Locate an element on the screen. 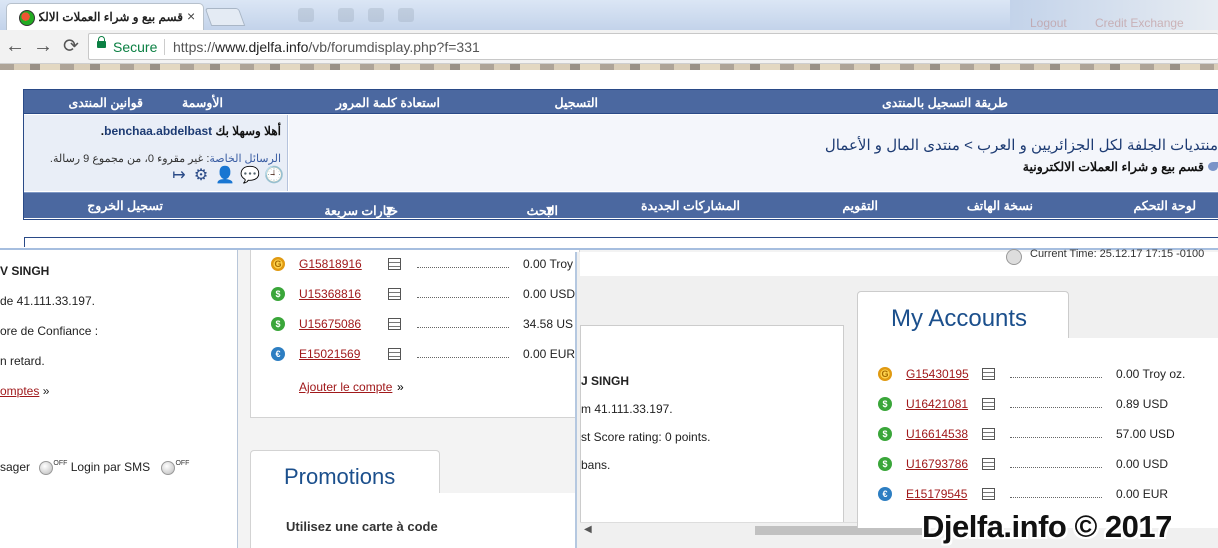 The width and height of the screenshot is (1218, 548). profile-name: J SINGH is located at coordinates (605, 381).